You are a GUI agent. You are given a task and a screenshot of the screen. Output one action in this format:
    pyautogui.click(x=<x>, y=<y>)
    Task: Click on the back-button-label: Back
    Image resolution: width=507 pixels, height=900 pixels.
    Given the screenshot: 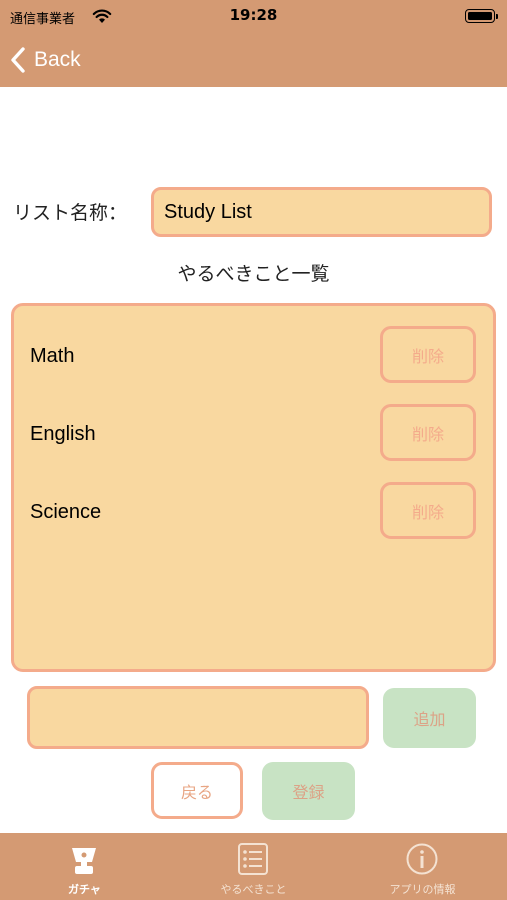 What is the action you would take?
    pyautogui.click(x=57, y=59)
    